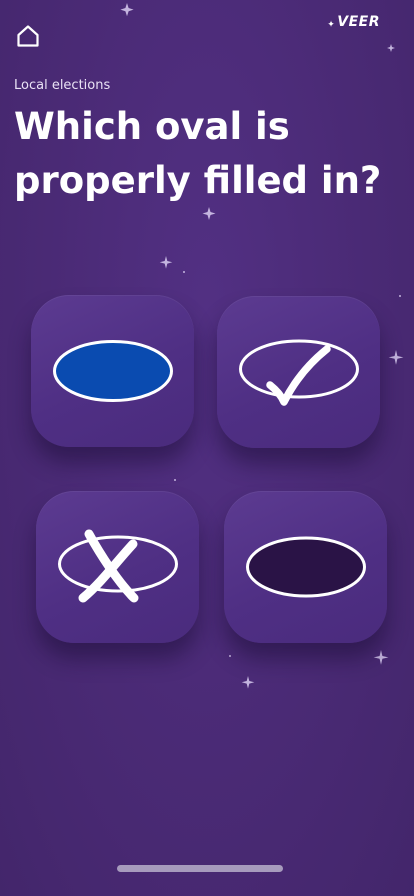  What do you see at coordinates (200, 868) in the screenshot?
I see `home-indicator` at bounding box center [200, 868].